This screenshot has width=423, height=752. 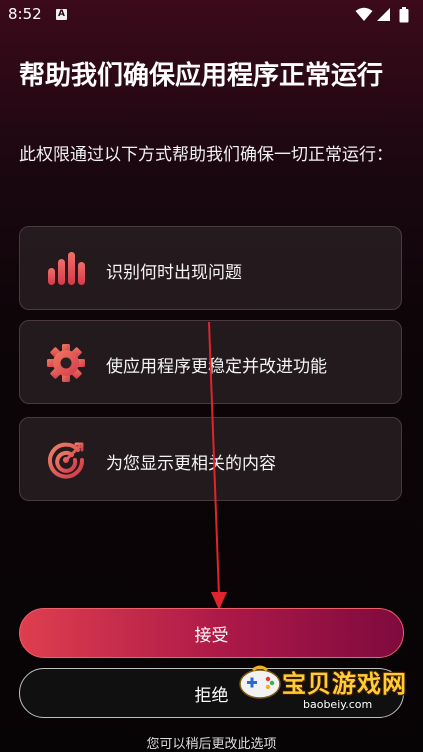 I want to click on benefit-card-relevant-content: 为您显示更相关的内容, so click(x=210, y=459).